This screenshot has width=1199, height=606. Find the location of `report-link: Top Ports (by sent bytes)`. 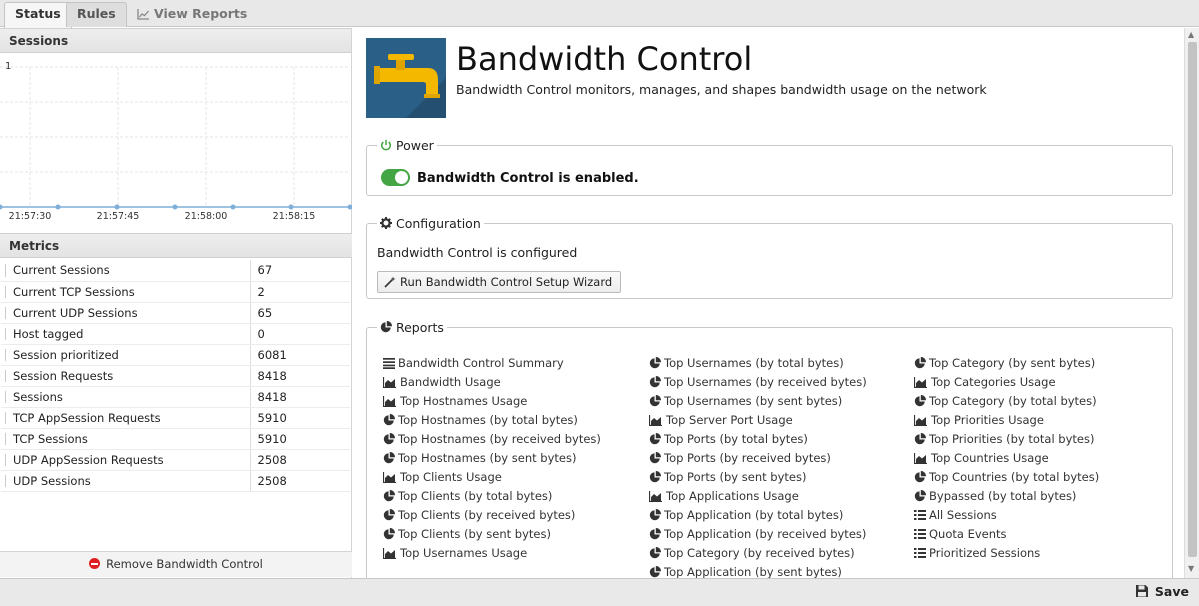

report-link: Top Ports (by sent bytes) is located at coordinates (758, 477).